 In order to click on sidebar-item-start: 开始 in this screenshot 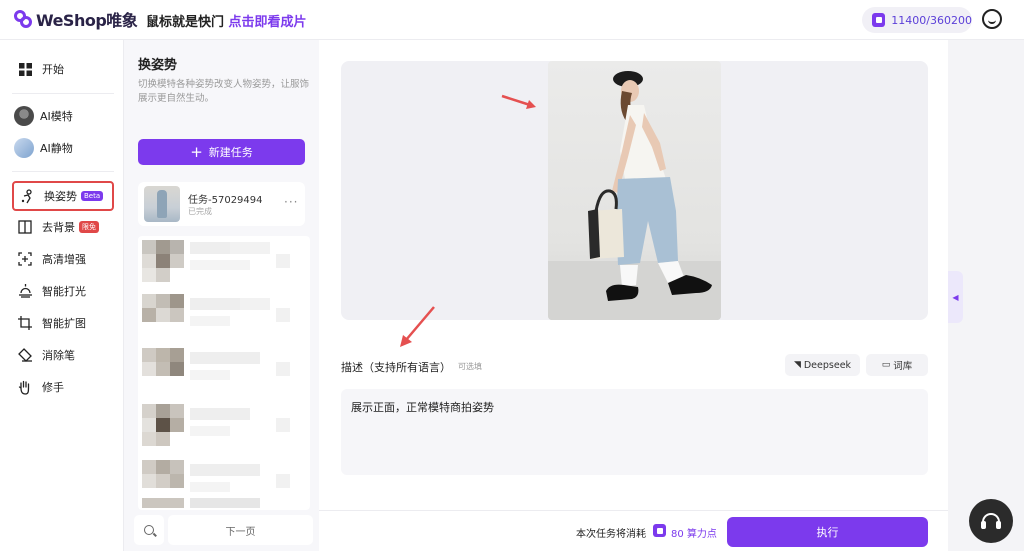, I will do `click(63, 69)`.